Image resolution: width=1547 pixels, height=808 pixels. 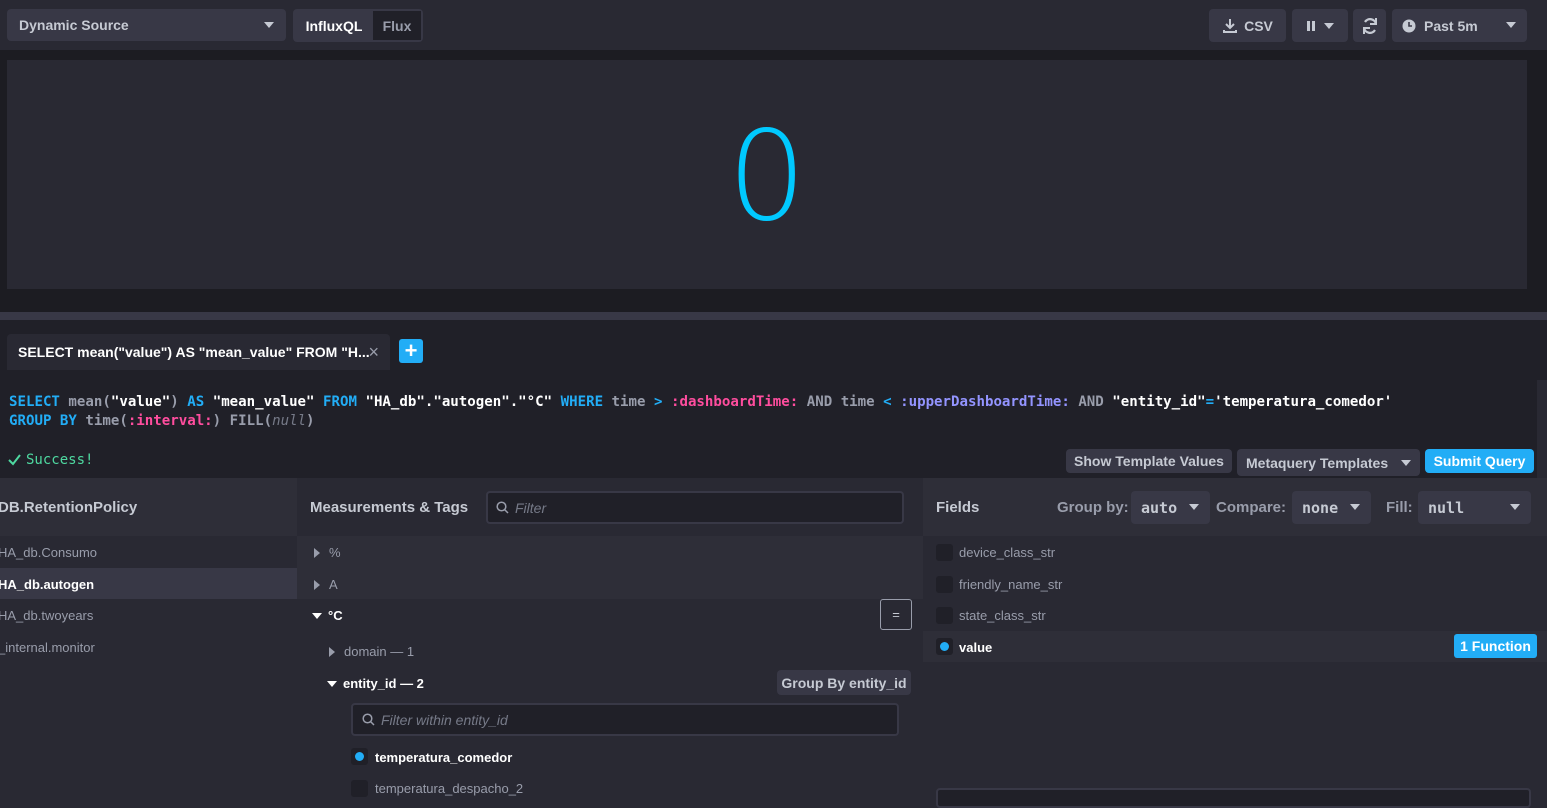 What do you see at coordinates (1093, 507) in the screenshot?
I see `group-by-label: Group by:` at bounding box center [1093, 507].